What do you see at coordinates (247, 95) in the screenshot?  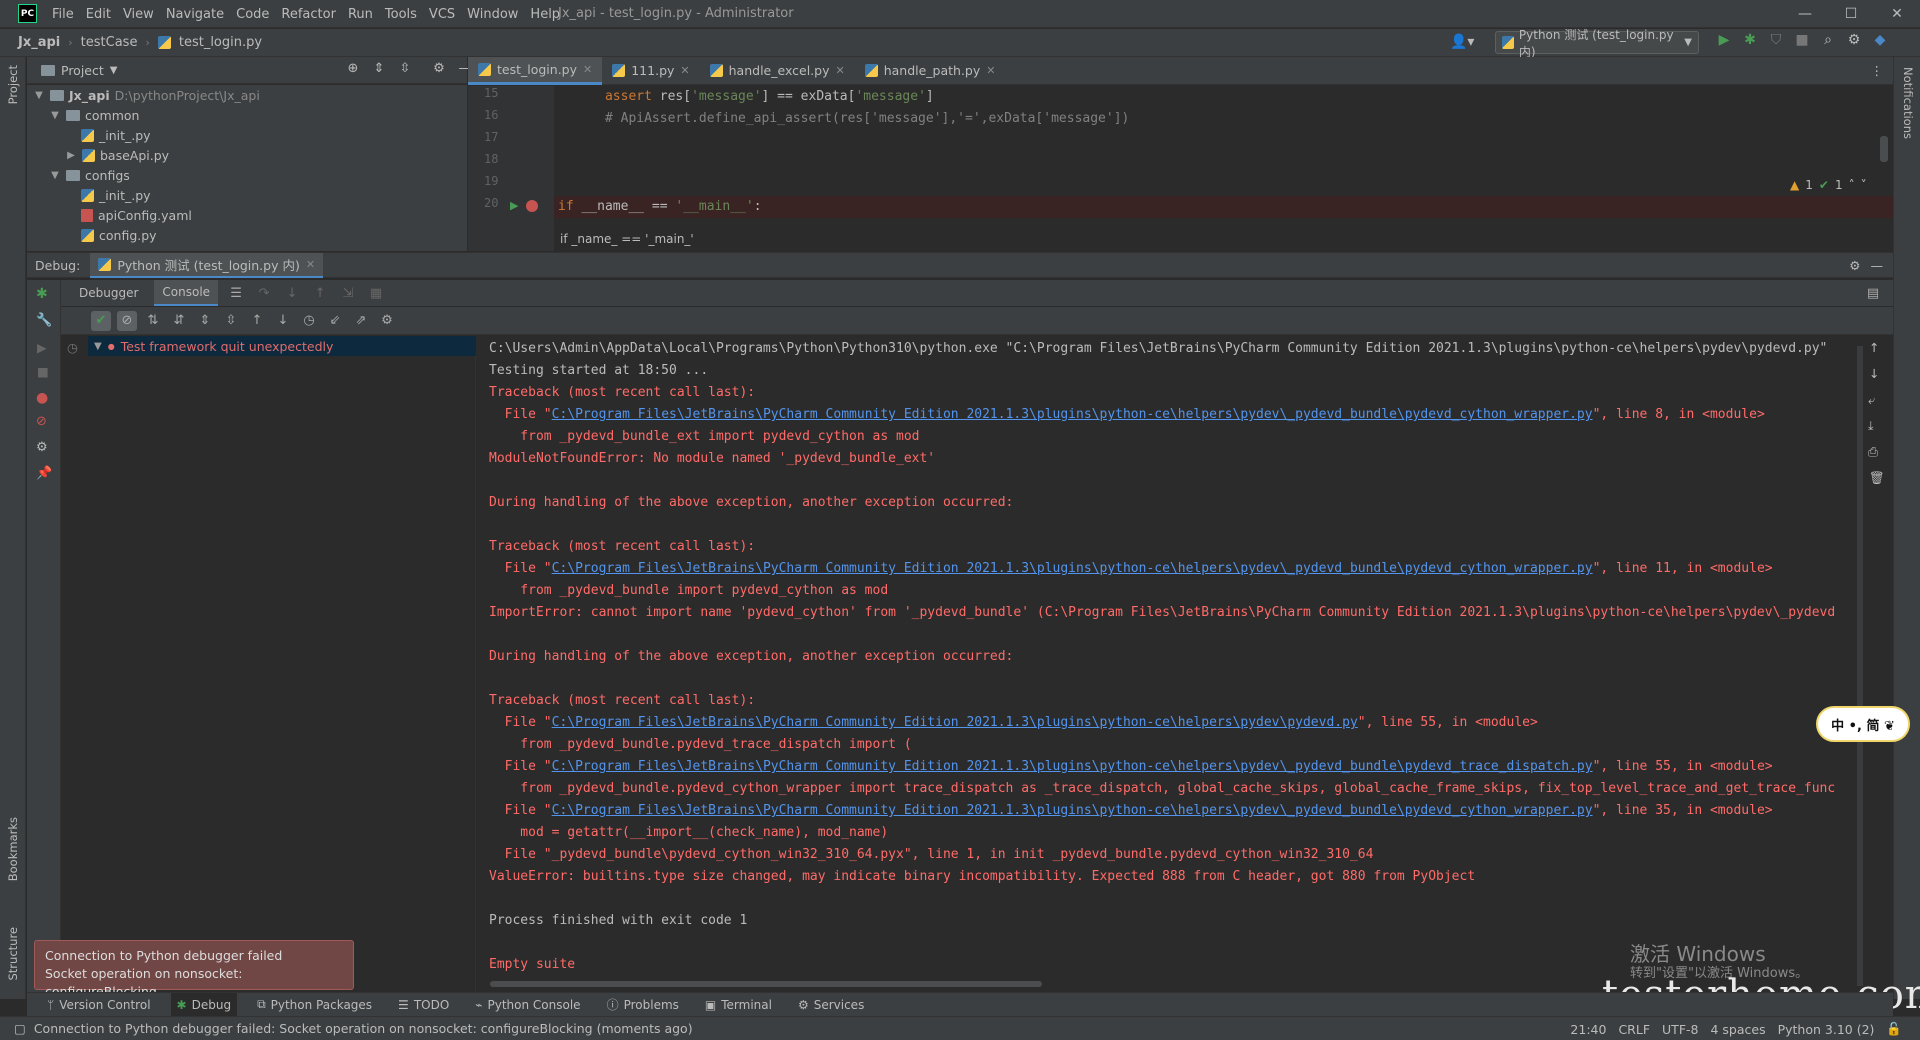 I see `tree-item-root: ▼ Jx_api D:\pythonProject\Jx_api` at bounding box center [247, 95].